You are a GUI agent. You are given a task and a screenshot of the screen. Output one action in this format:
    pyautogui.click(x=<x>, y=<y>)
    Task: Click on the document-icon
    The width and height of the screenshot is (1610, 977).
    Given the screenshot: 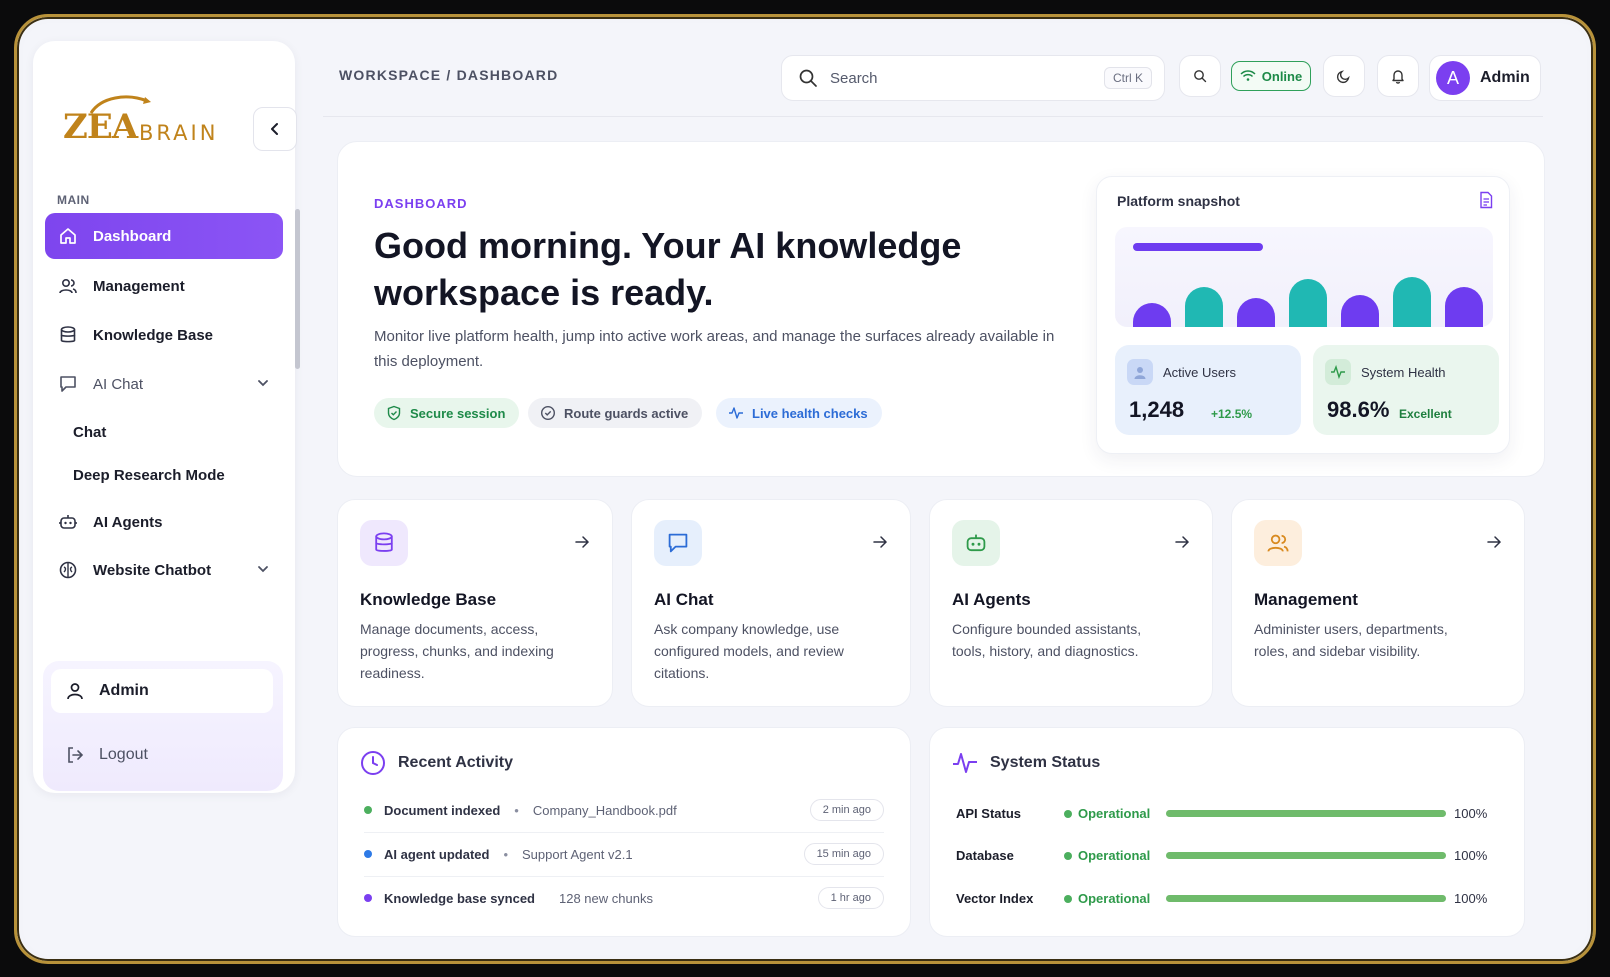 What is the action you would take?
    pyautogui.click(x=1486, y=200)
    